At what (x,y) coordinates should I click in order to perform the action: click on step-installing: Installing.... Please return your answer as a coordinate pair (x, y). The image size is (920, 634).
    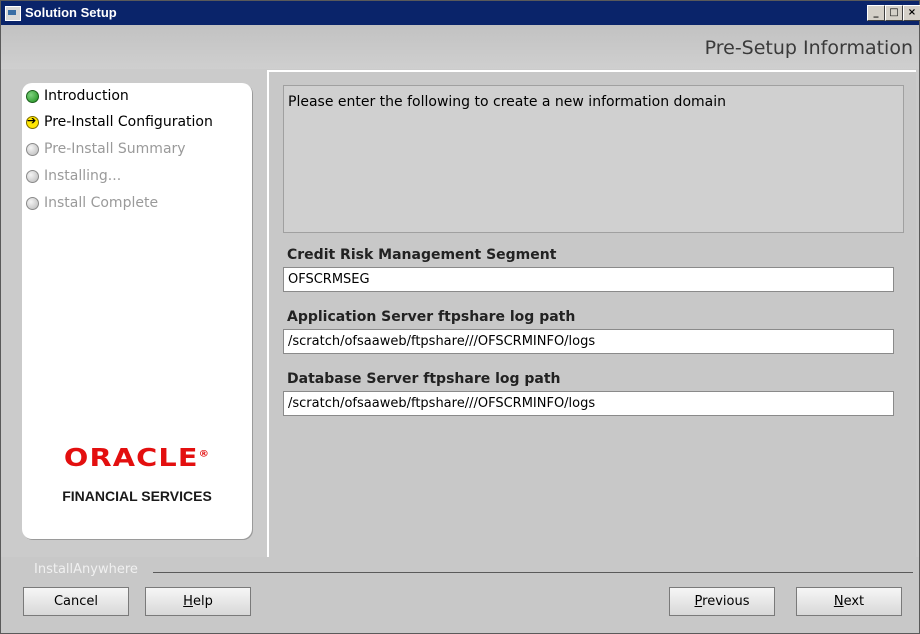
    Looking at the image, I should click on (73, 176).